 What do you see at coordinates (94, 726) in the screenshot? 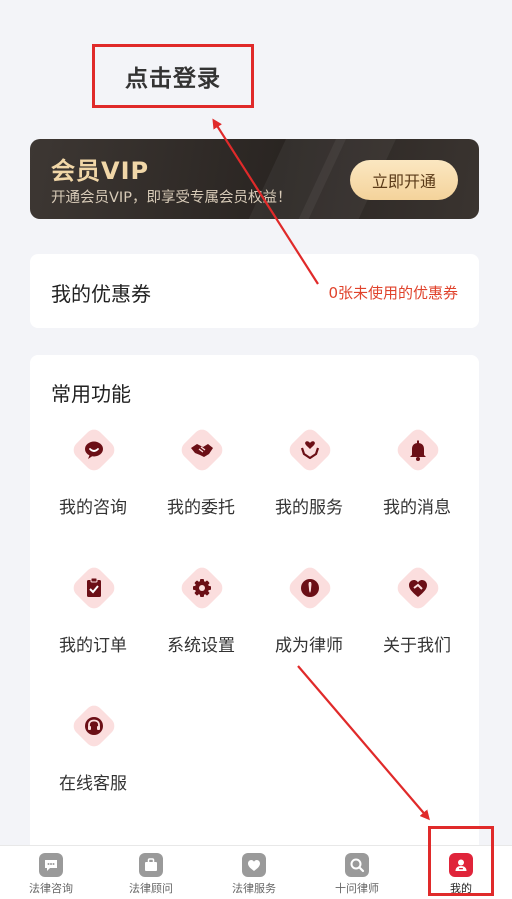
I see `headset-icon` at bounding box center [94, 726].